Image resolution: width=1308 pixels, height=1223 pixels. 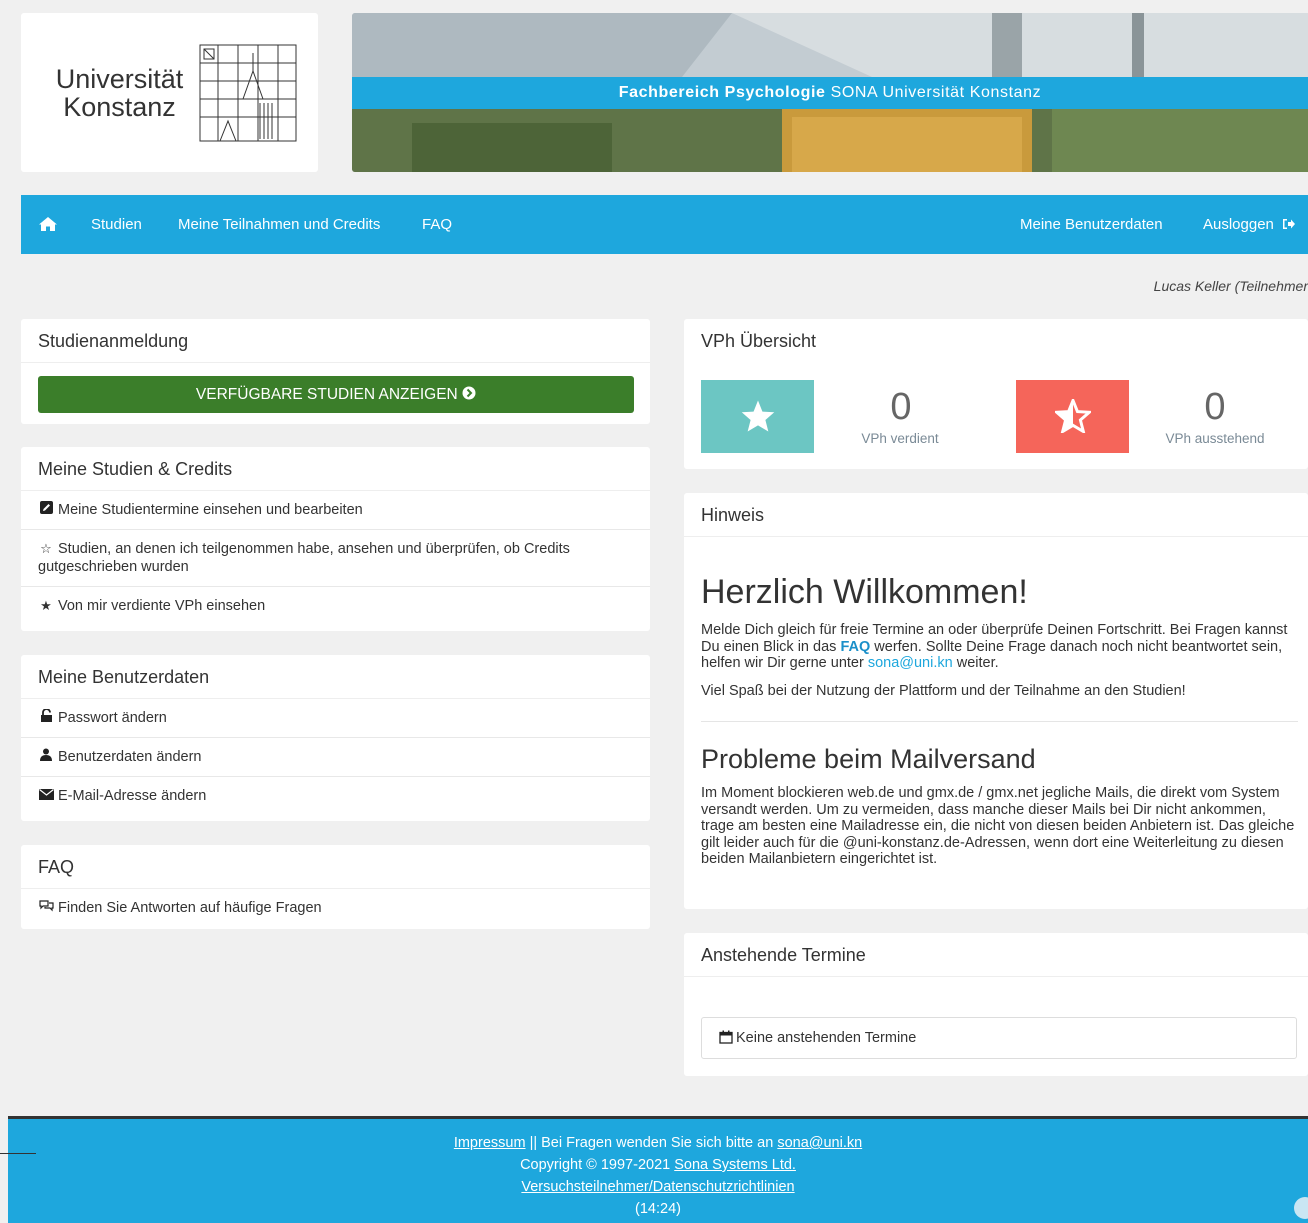 I want to click on chevron-circle-right-icon, so click(x=469, y=393).